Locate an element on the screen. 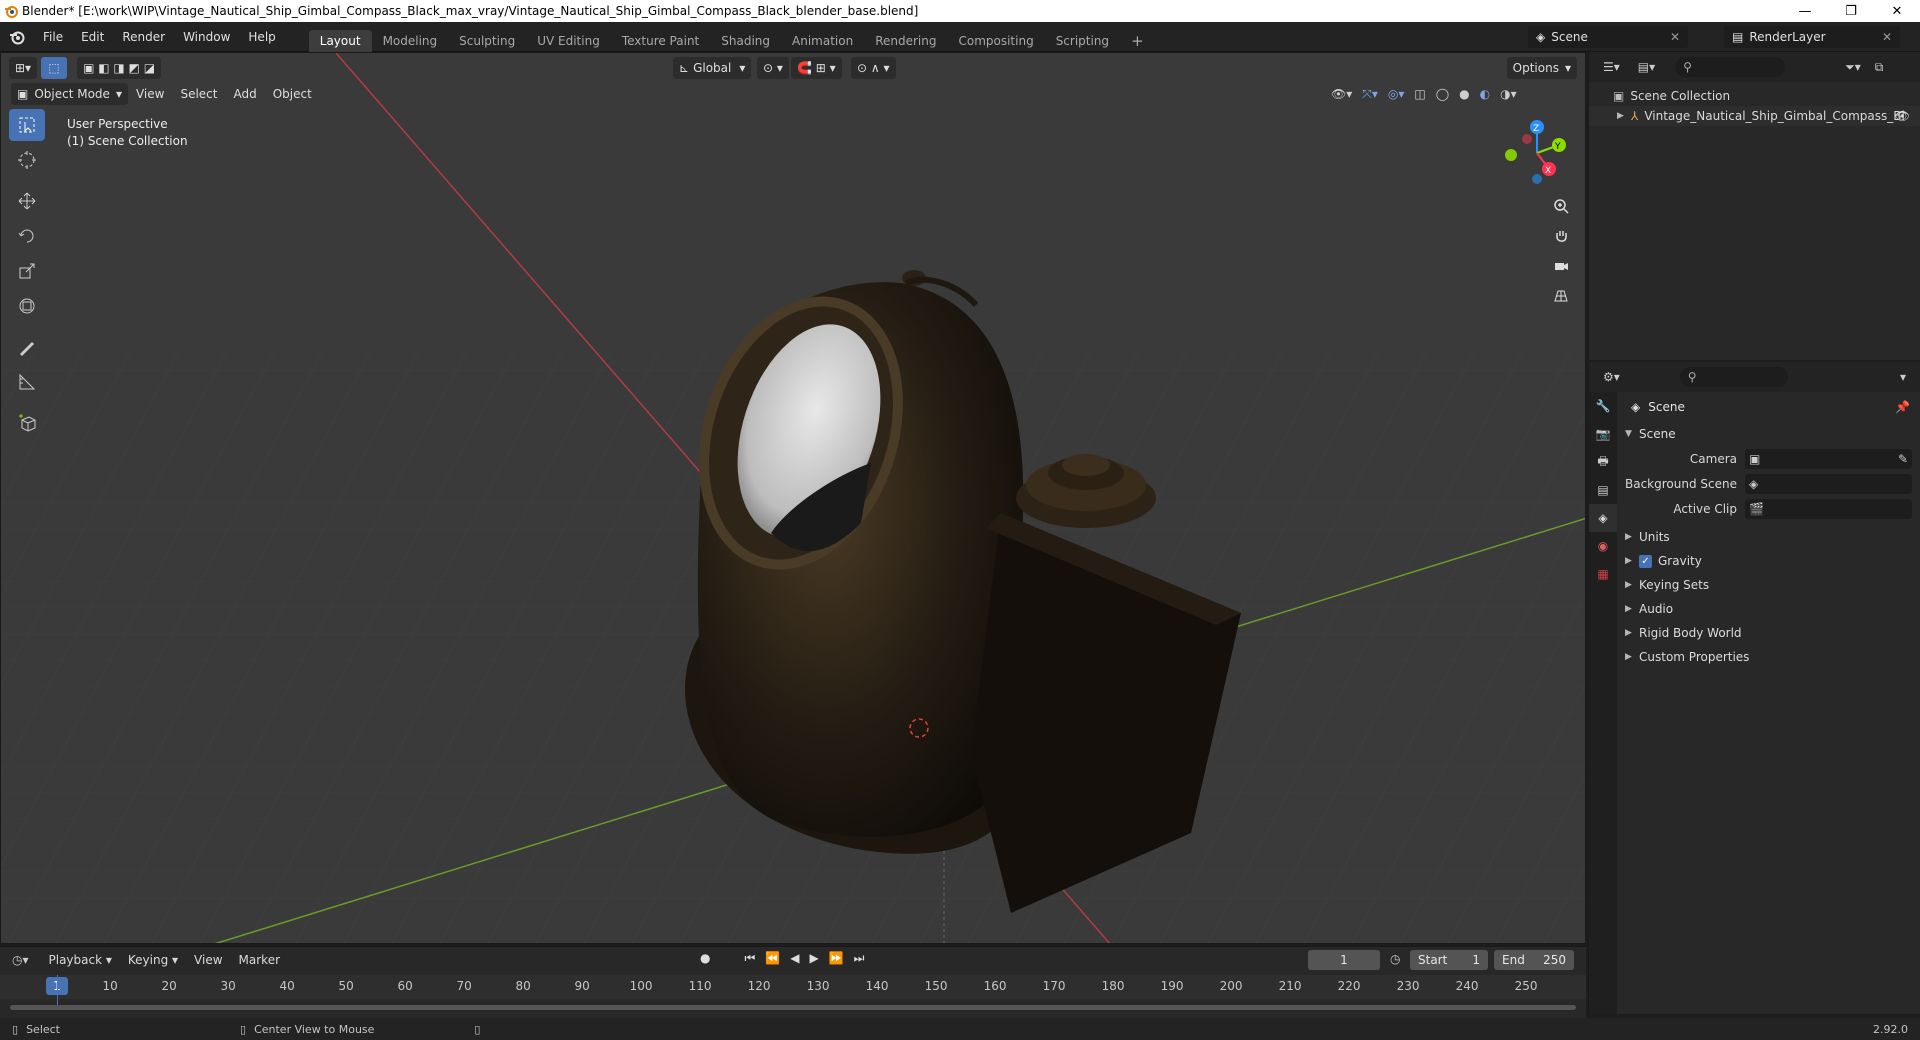  end-frame-field: End 250 is located at coordinates (1534, 960).